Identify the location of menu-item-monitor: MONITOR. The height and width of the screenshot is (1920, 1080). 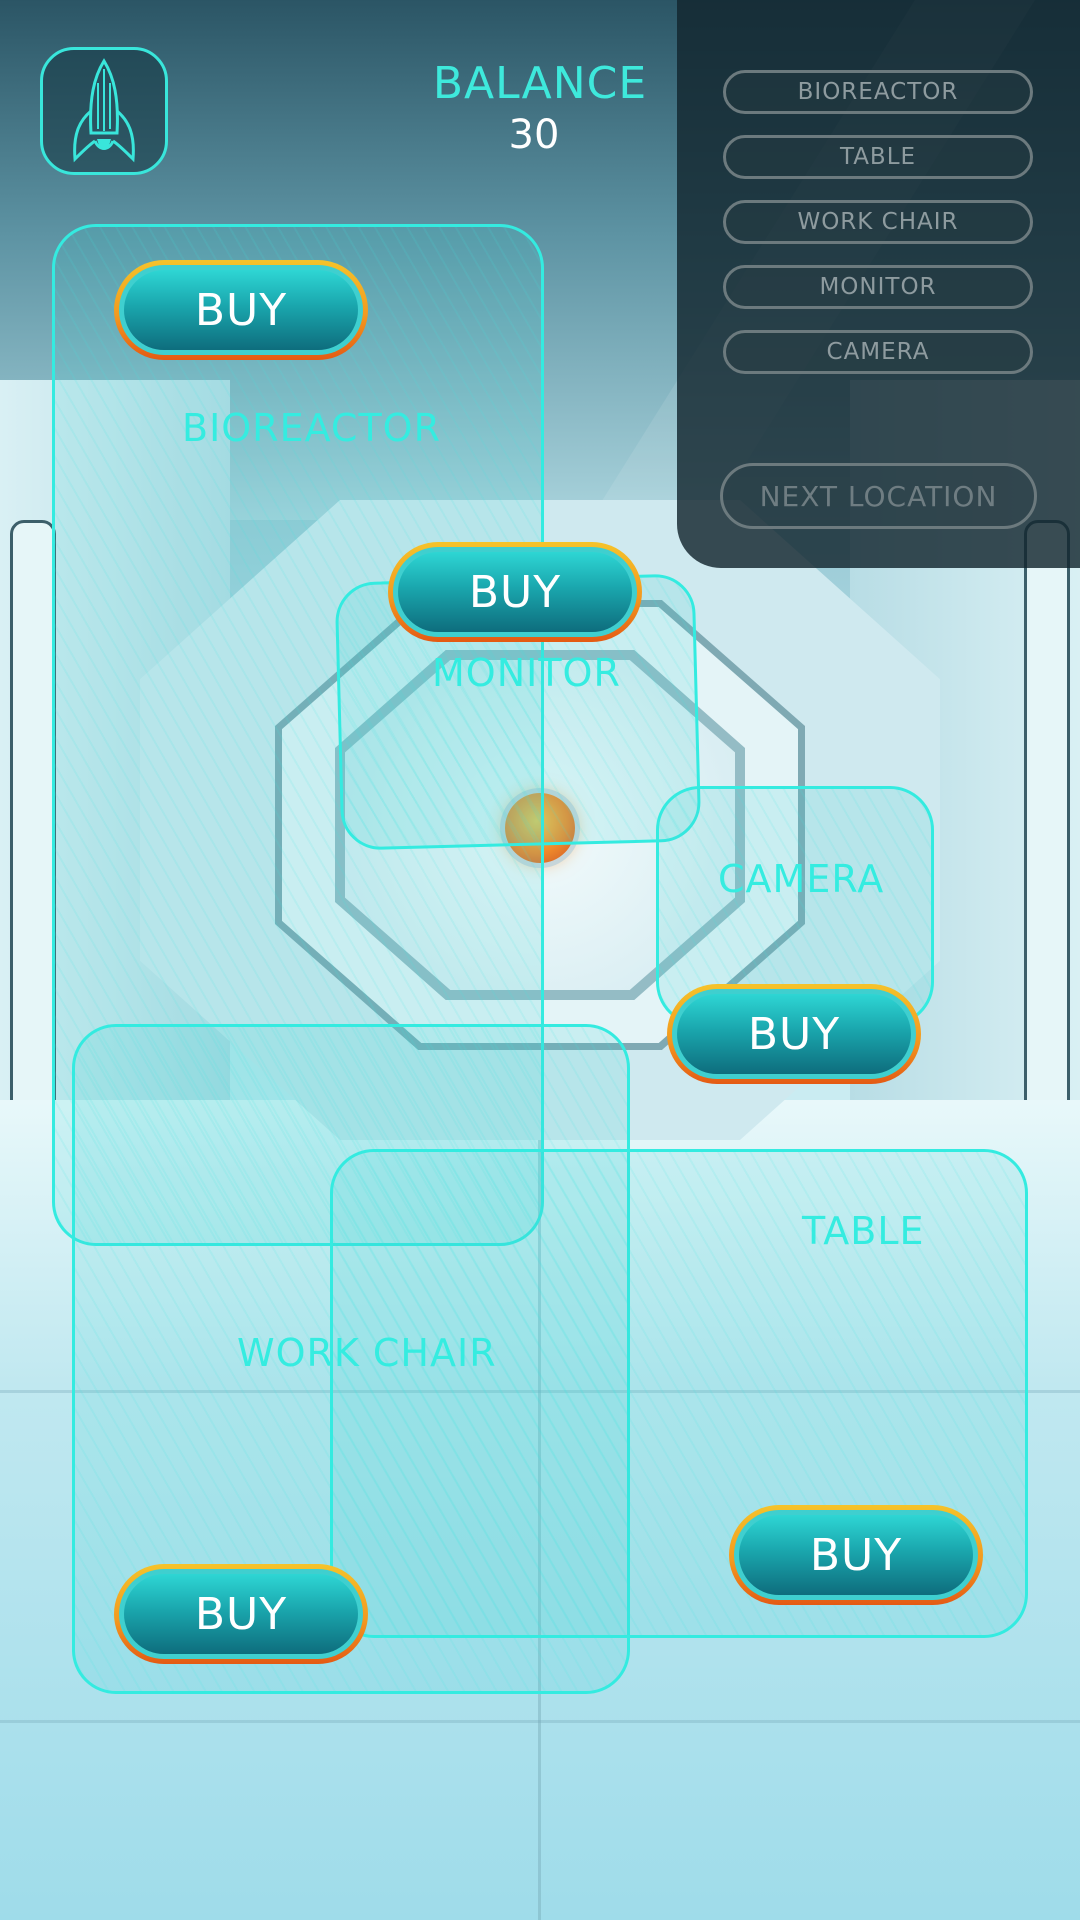
(878, 287).